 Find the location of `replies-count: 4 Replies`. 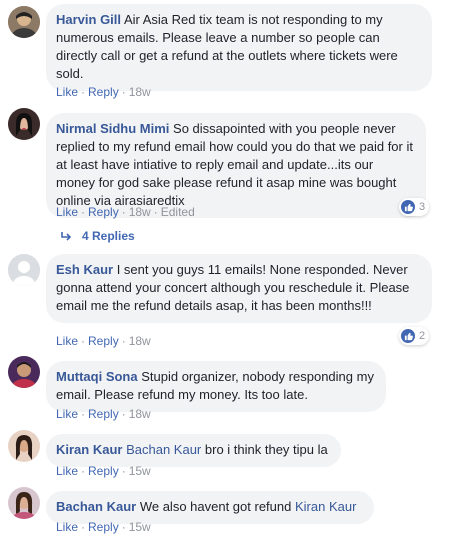

replies-count: 4 Replies is located at coordinates (108, 236).